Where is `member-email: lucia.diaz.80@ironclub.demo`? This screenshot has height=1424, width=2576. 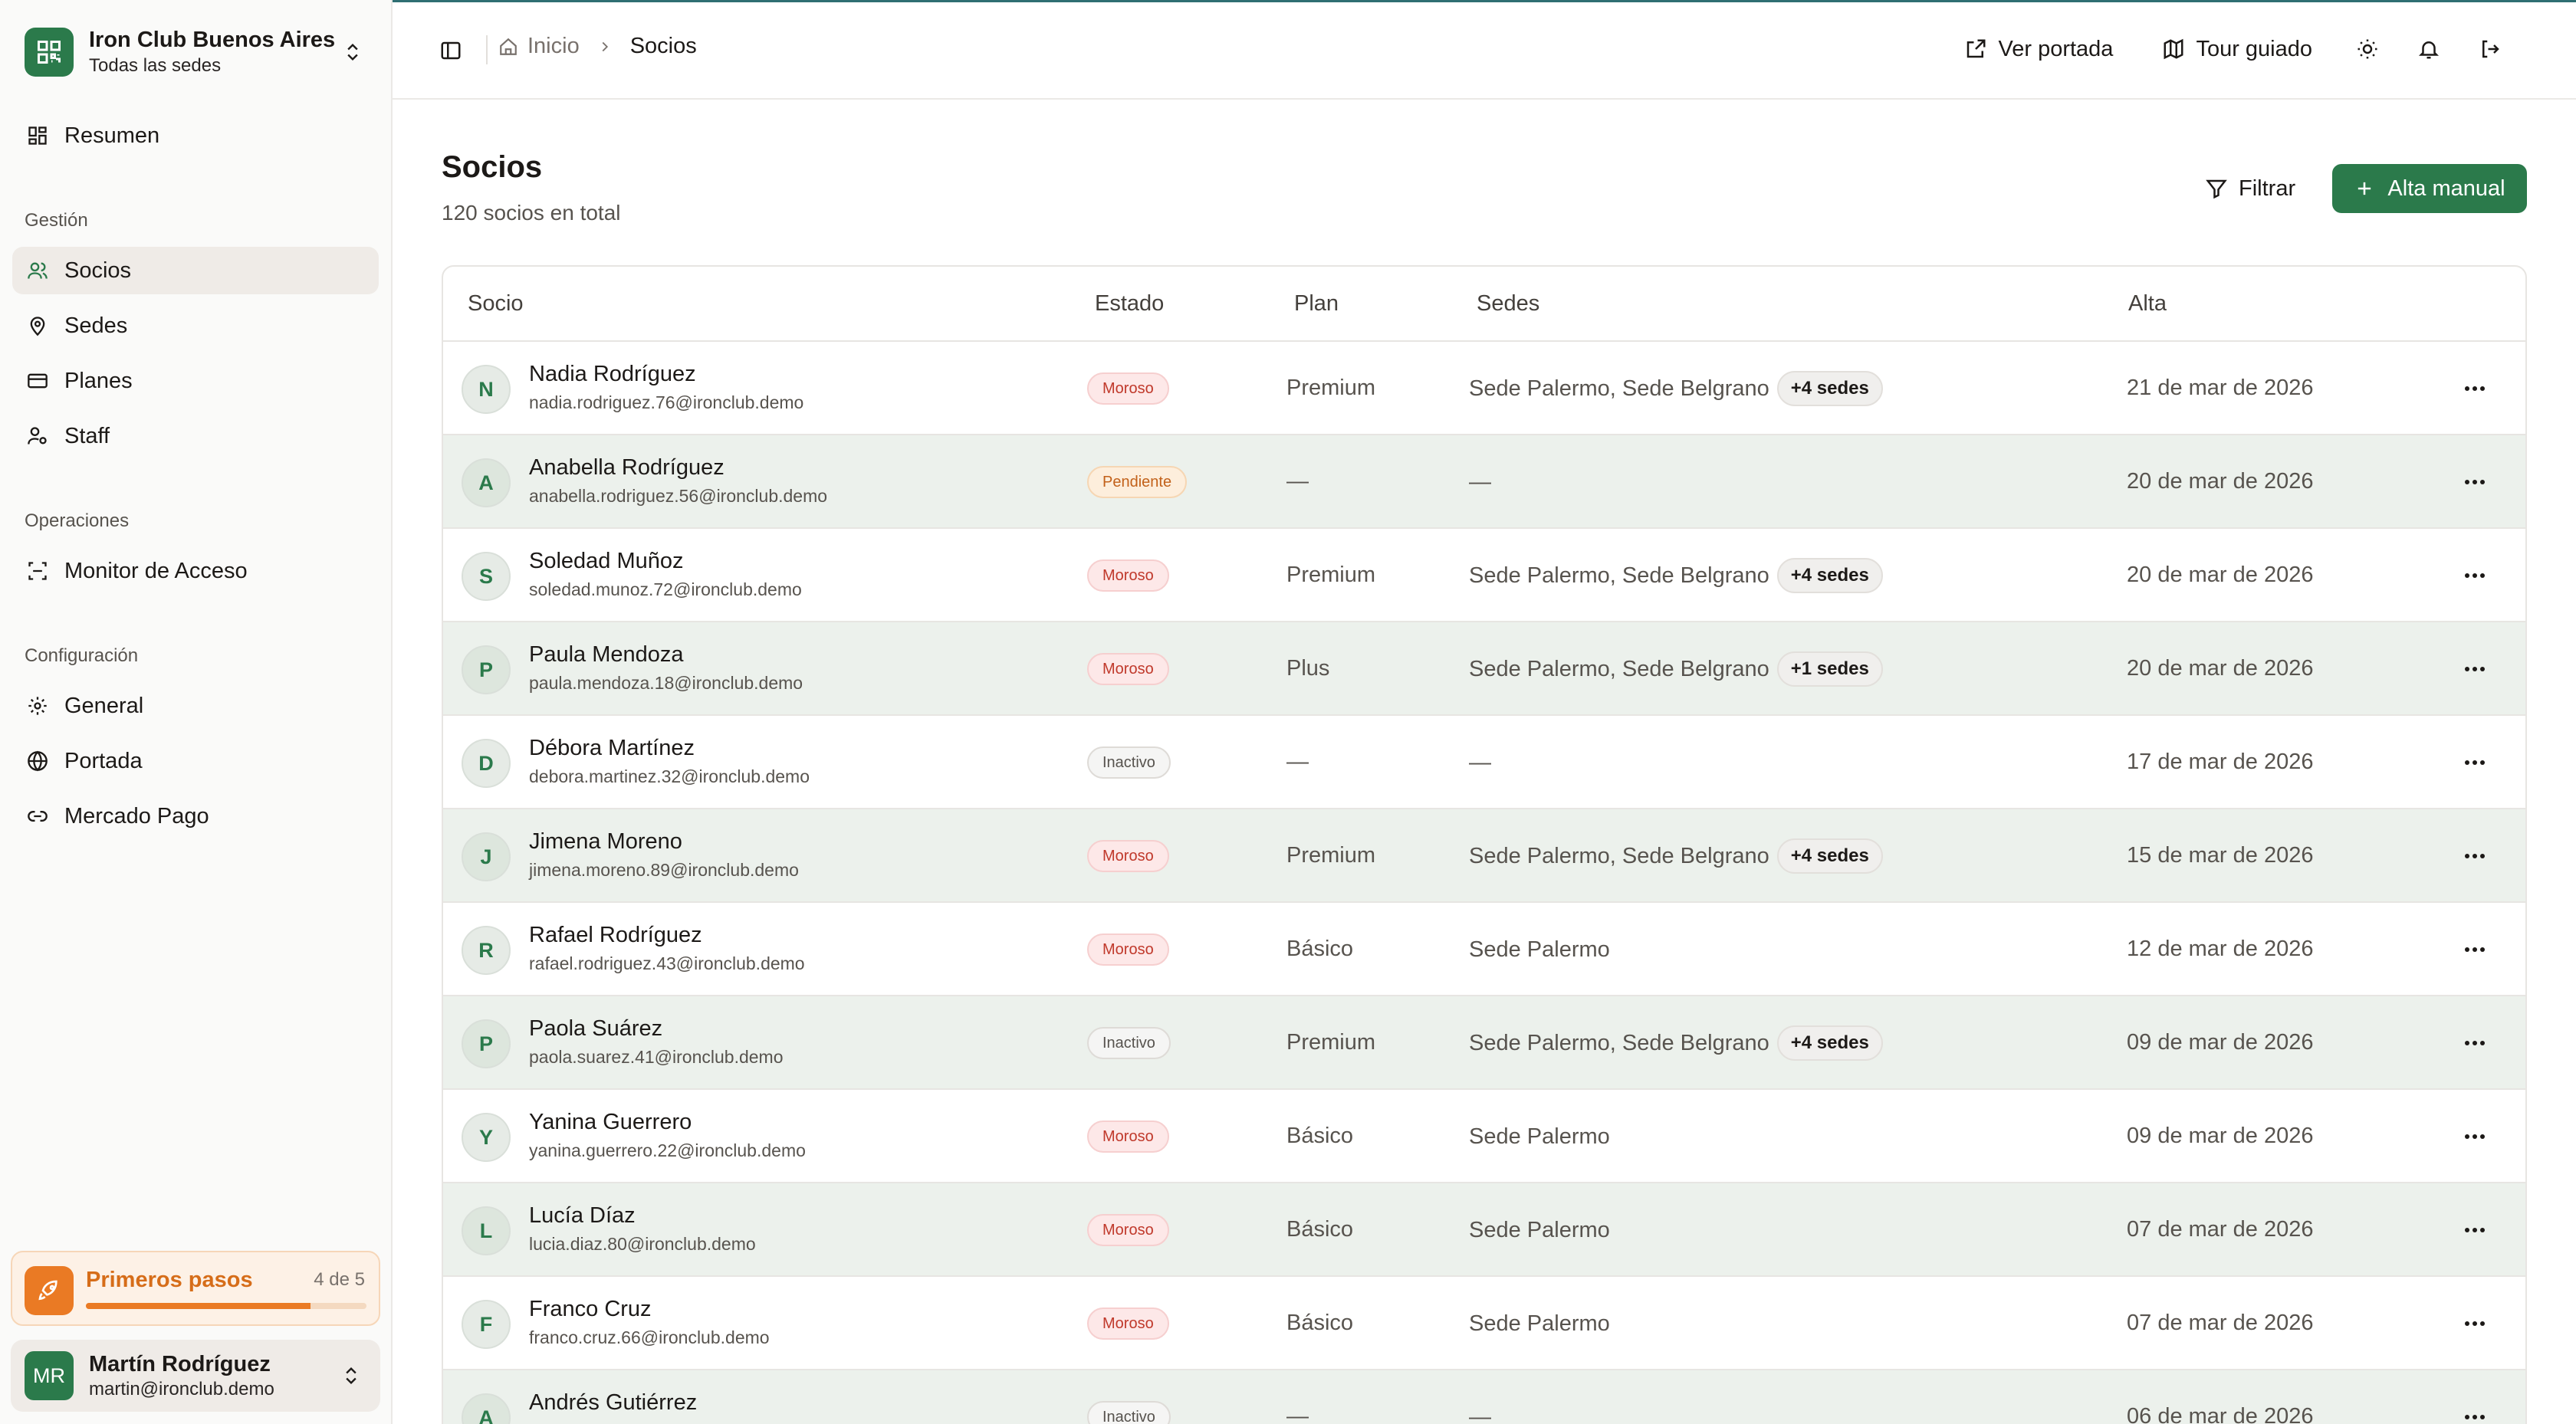
member-email: lucia.diaz.80@ironclub.demo is located at coordinates (643, 1244).